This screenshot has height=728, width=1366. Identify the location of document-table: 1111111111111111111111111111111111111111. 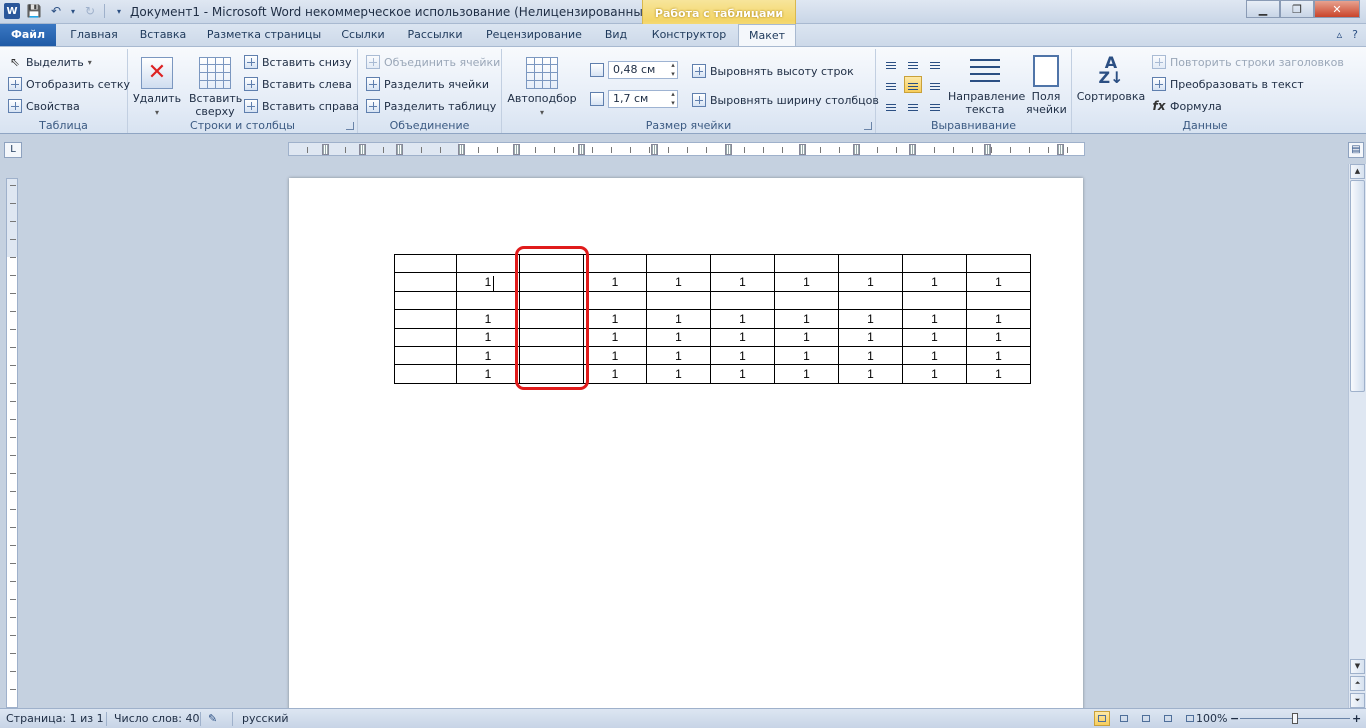
(712, 318).